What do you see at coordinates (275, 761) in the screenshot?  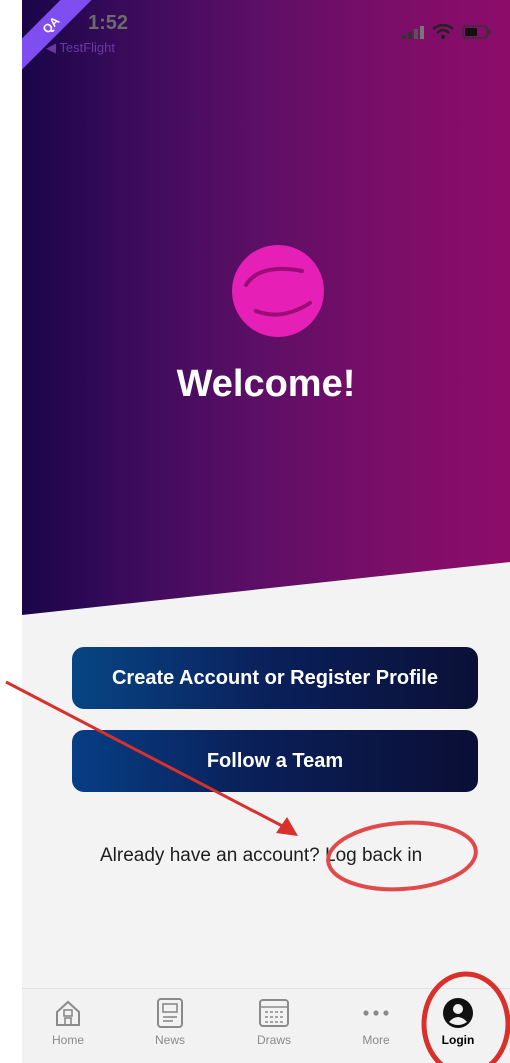 I see `follow-team-button: Follow a Team` at bounding box center [275, 761].